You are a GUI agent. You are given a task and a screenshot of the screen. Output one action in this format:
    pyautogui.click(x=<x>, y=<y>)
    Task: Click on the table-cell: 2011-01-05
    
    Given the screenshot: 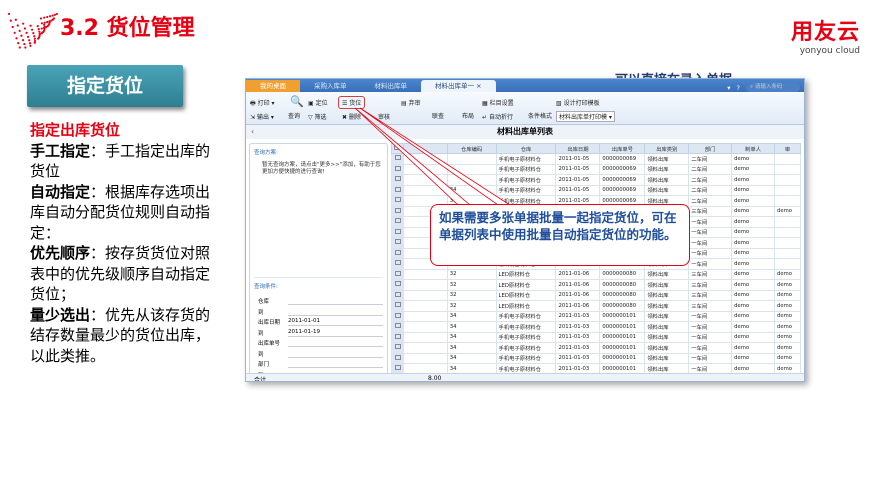 What is the action you would take?
    pyautogui.click(x=578, y=180)
    